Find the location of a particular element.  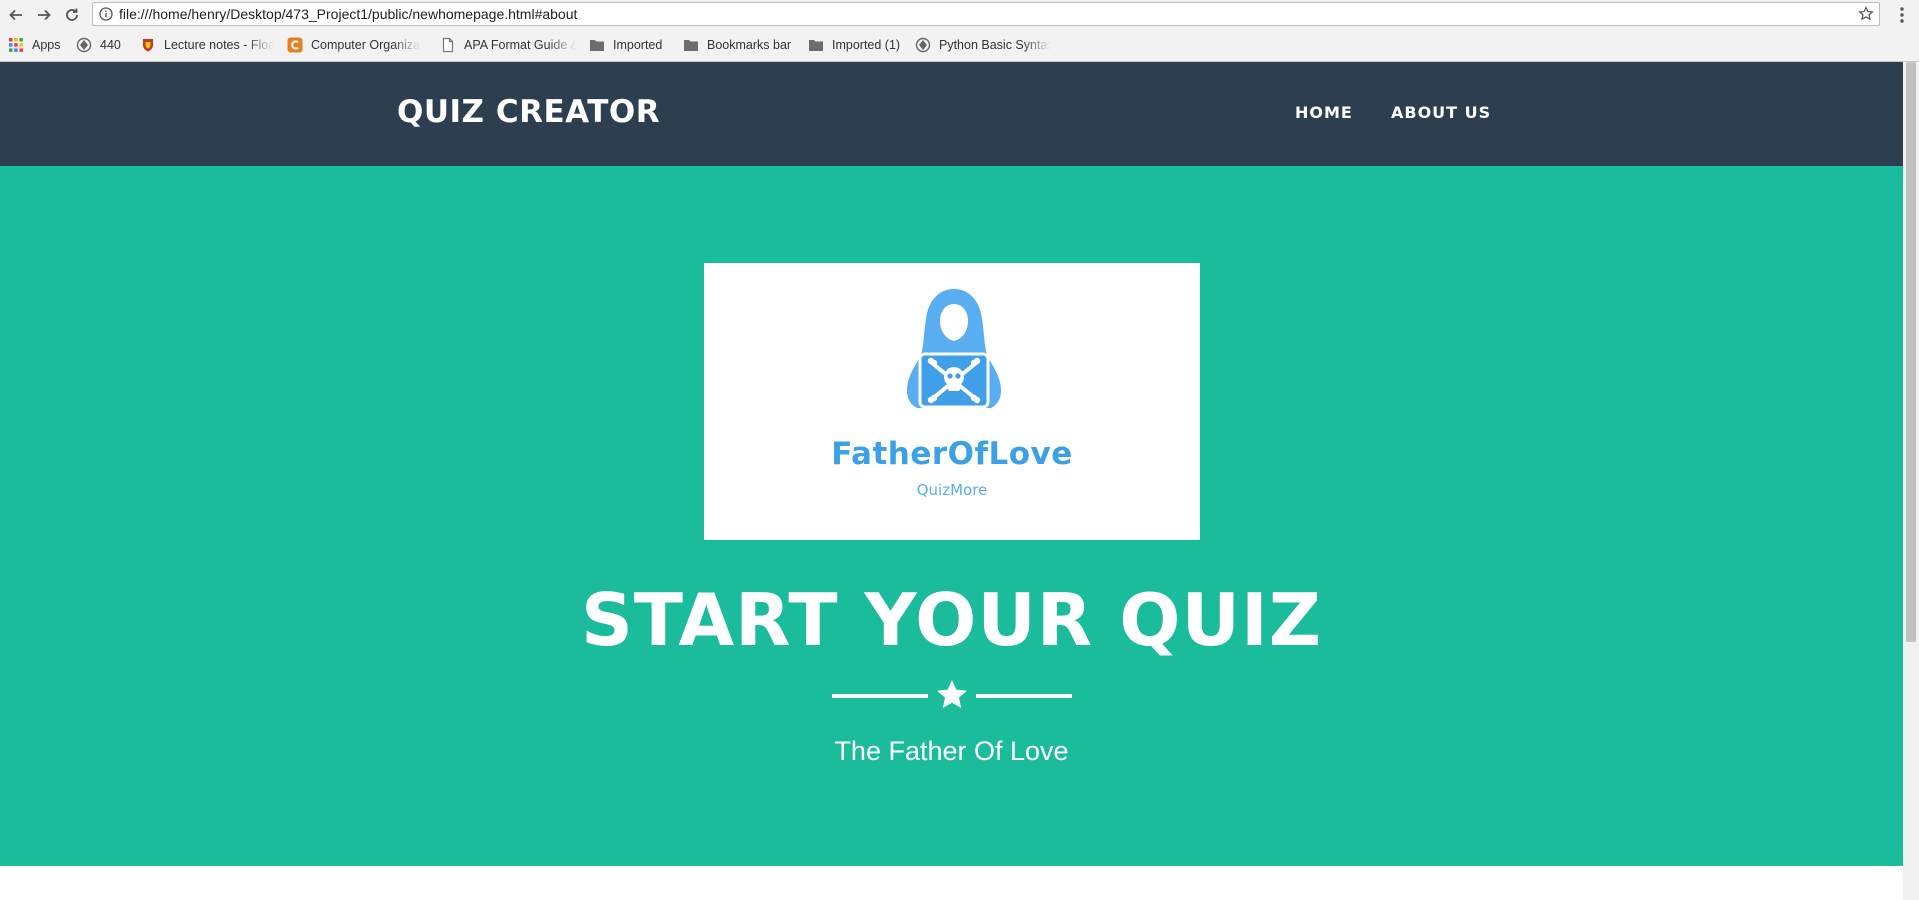

hero-tagline: The Father Of Love is located at coordinates (951, 751).